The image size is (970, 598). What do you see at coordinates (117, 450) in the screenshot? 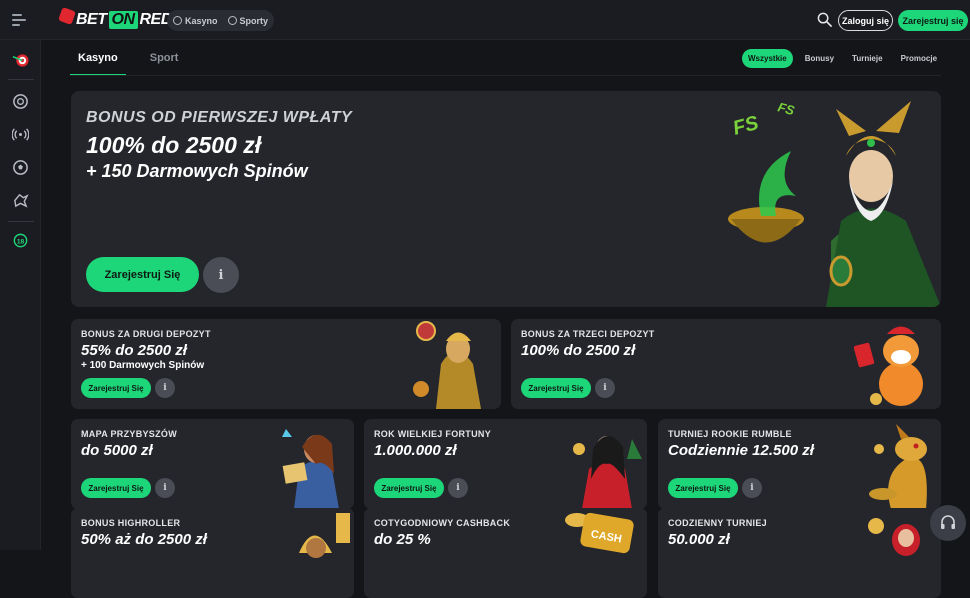
I see `card-value: do 5000 zł` at bounding box center [117, 450].